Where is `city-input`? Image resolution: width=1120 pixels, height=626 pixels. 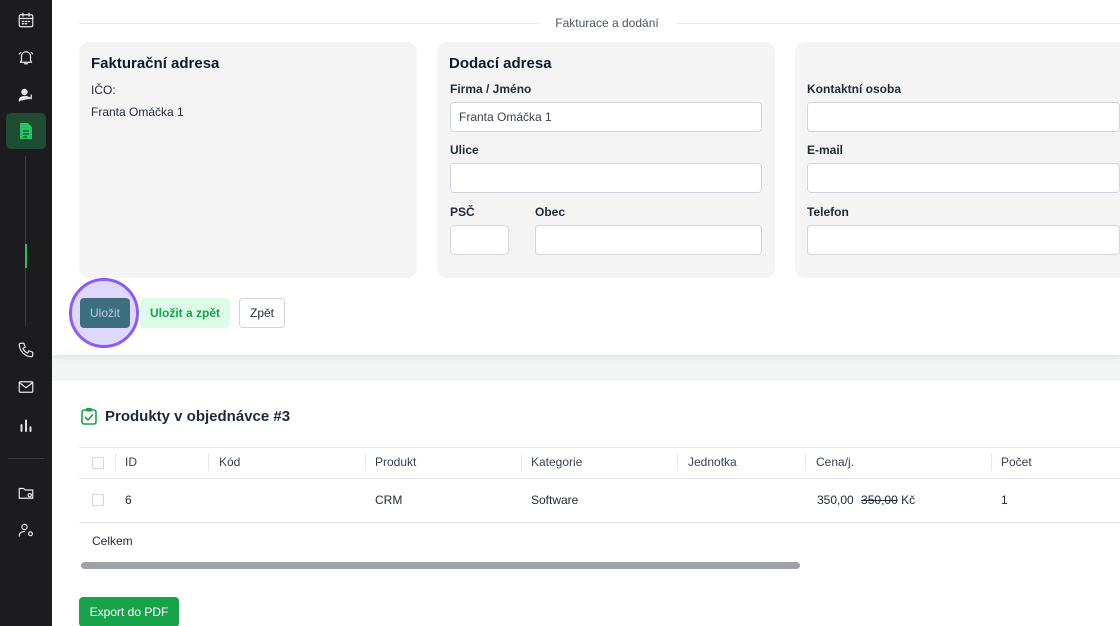
city-input is located at coordinates (648, 240).